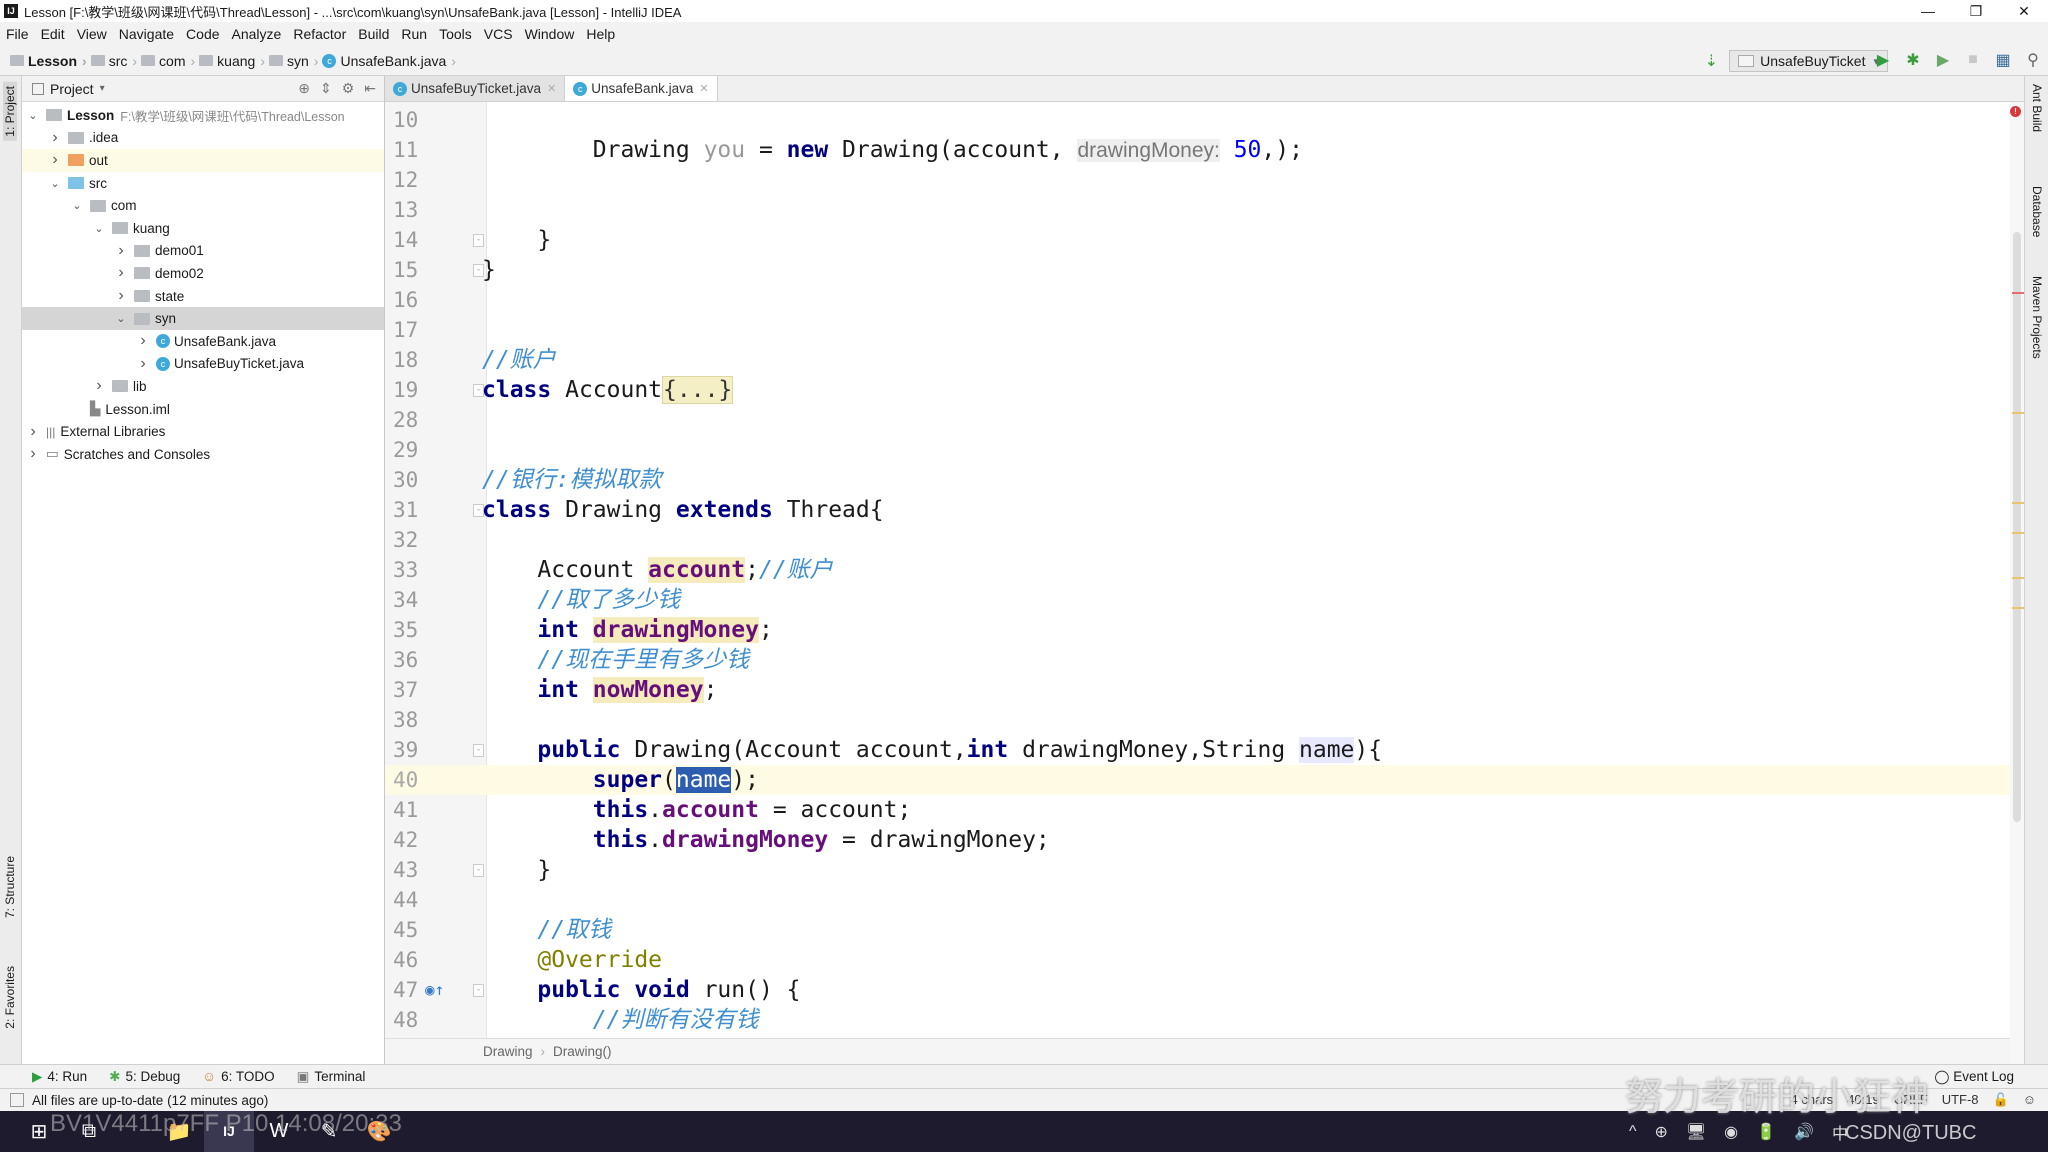 The height and width of the screenshot is (1152, 2048). What do you see at coordinates (72, 89) in the screenshot?
I see `project-view-select: Project` at bounding box center [72, 89].